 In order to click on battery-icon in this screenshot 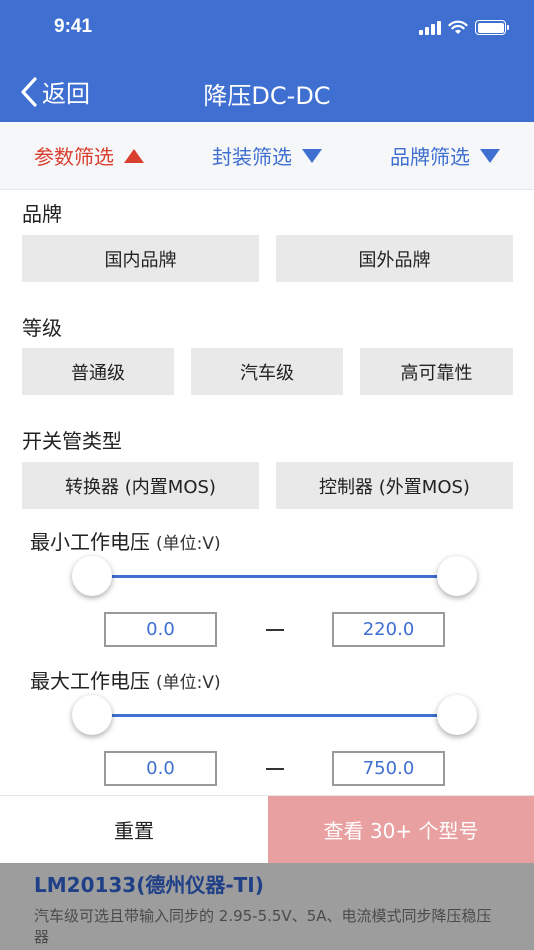, I will do `click(492, 27)`.